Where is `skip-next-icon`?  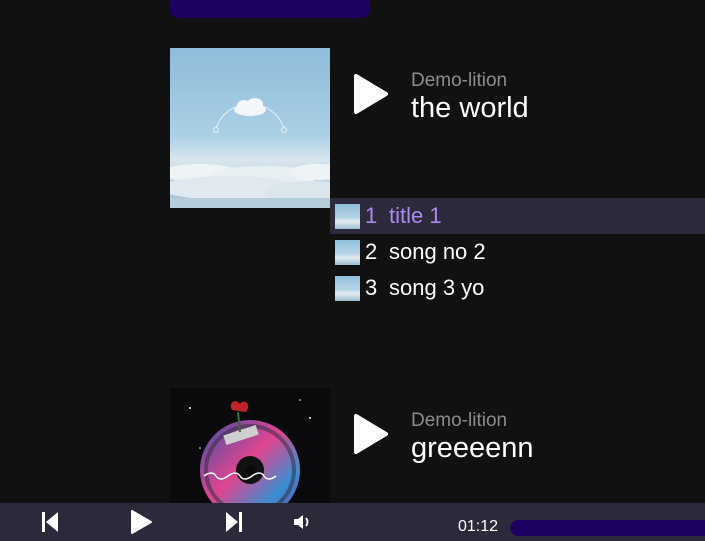
skip-next-icon is located at coordinates (234, 522).